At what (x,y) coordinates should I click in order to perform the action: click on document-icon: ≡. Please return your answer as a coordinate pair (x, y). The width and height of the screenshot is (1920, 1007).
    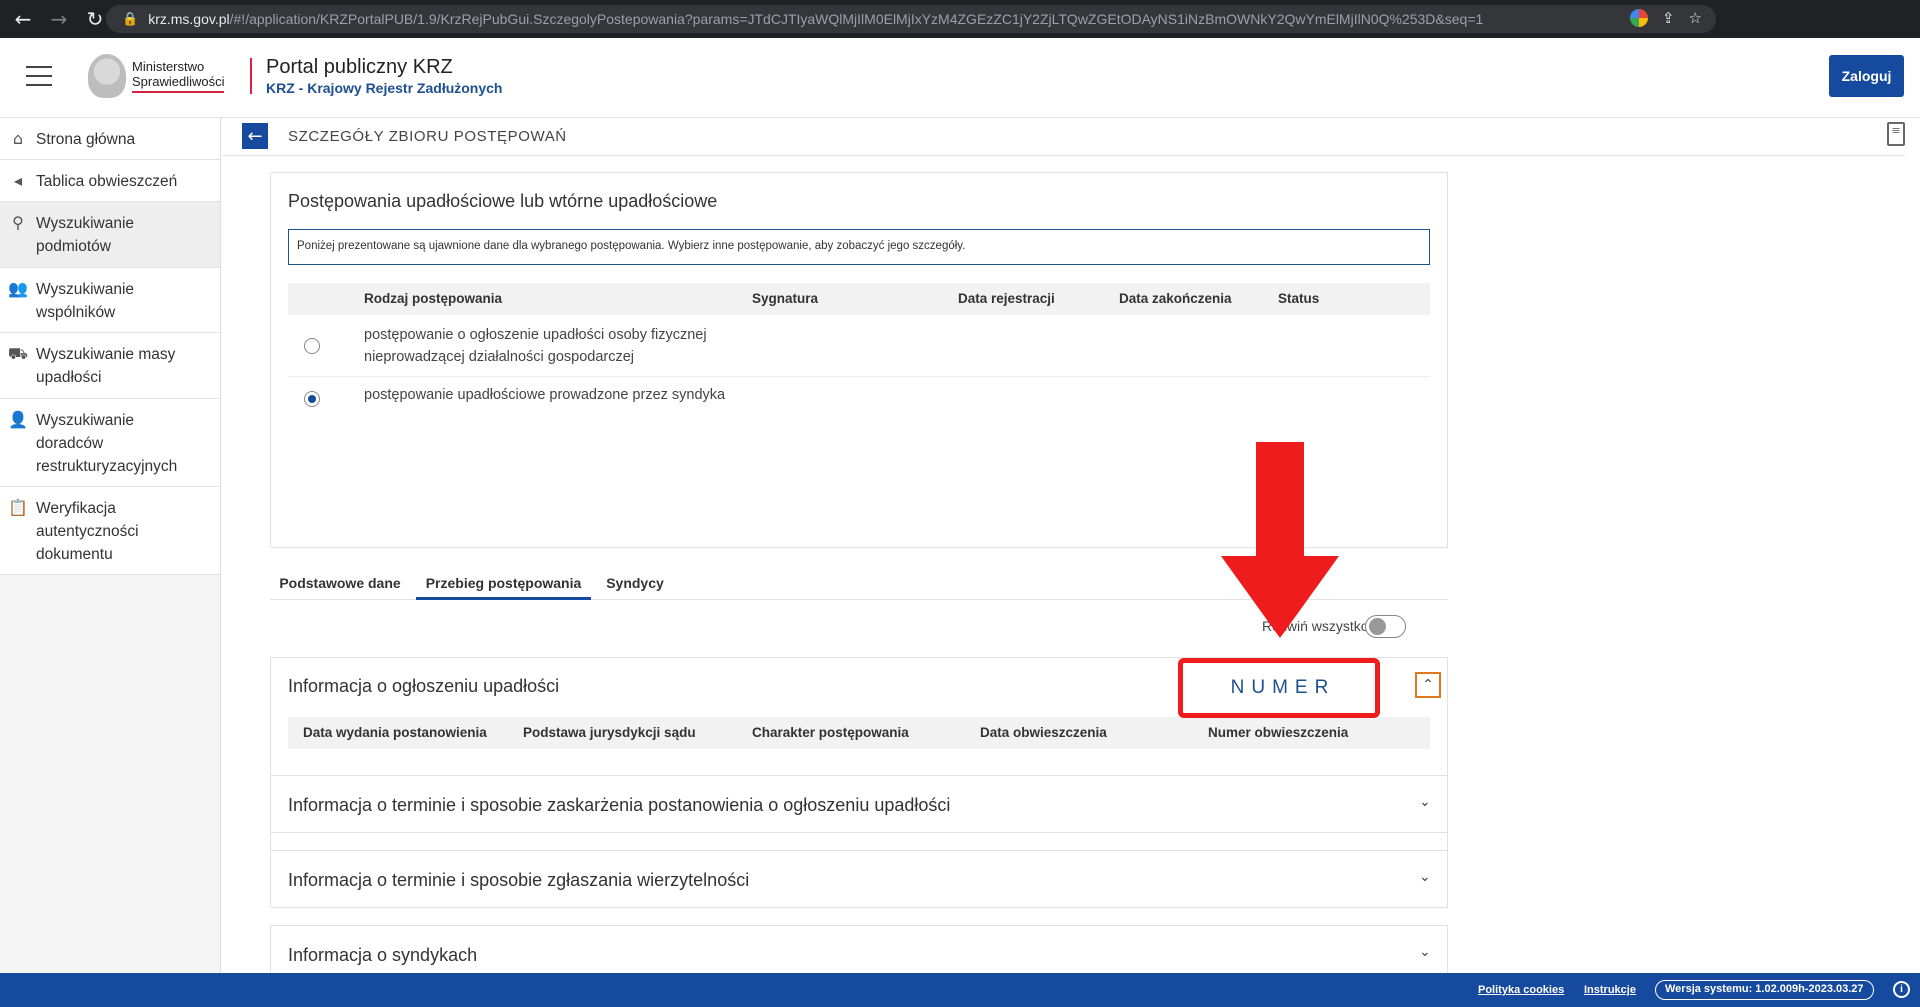
    Looking at the image, I should click on (1896, 134).